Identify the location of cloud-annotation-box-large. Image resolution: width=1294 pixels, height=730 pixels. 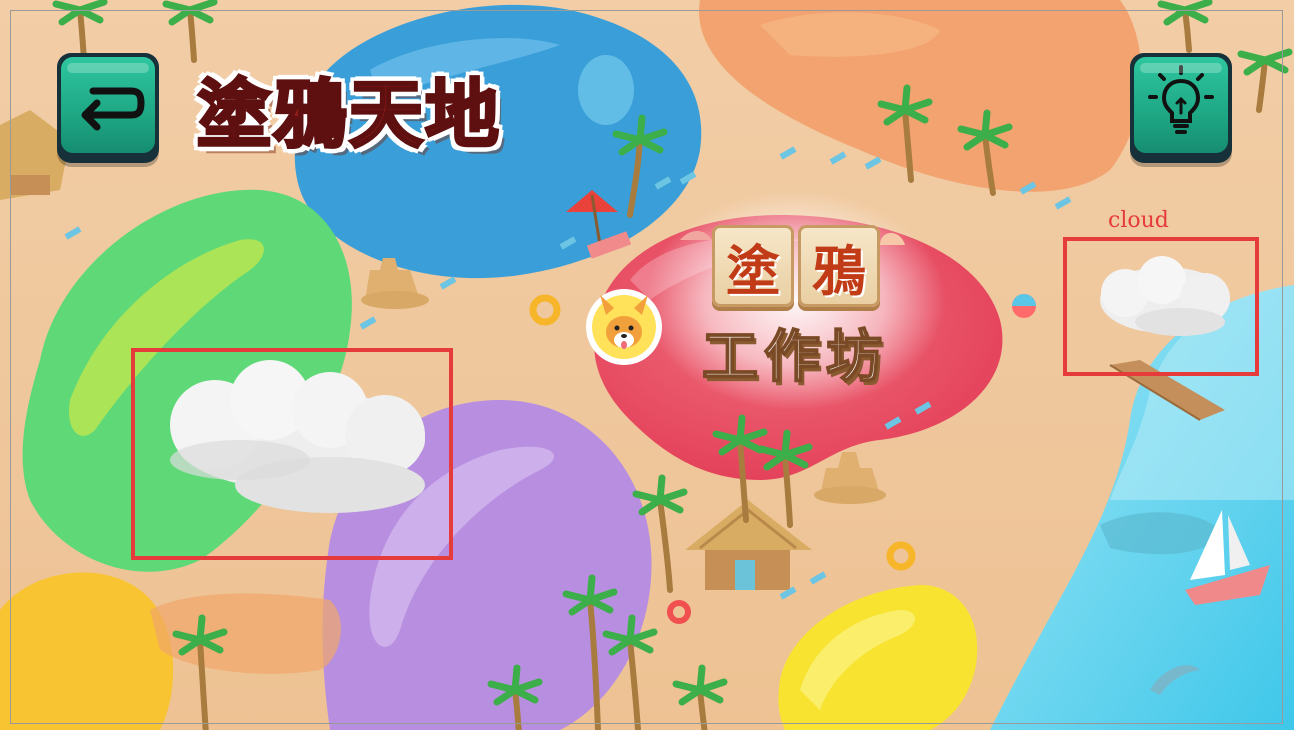
(292, 454).